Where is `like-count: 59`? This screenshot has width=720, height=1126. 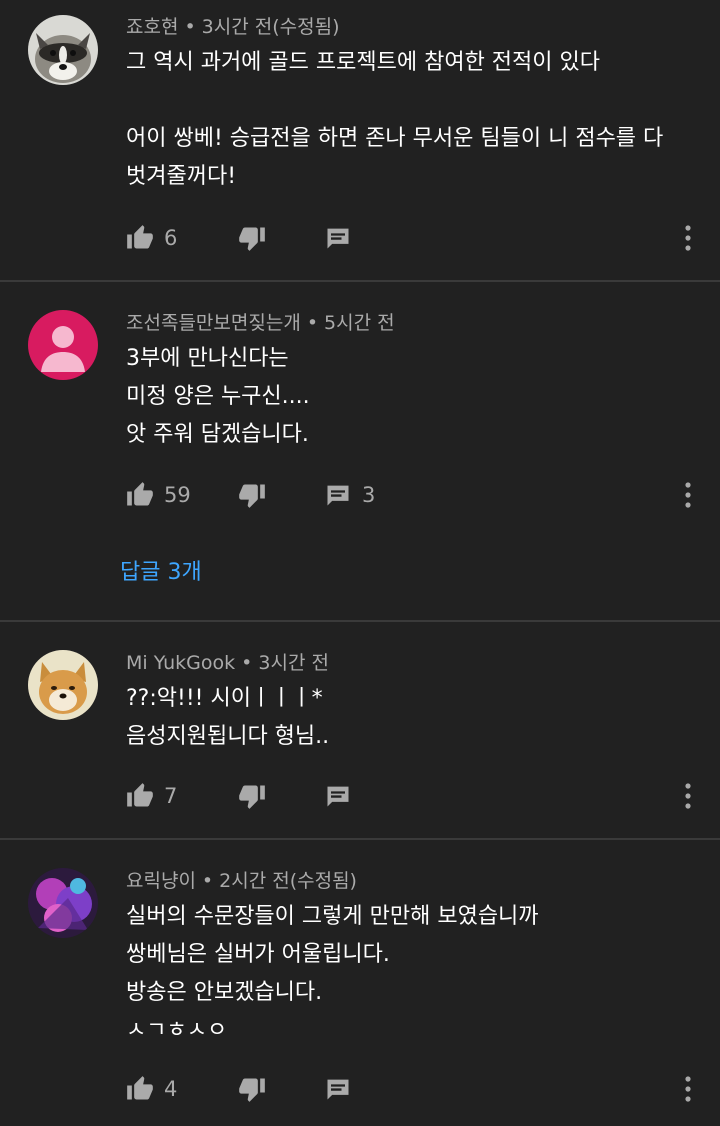 like-count: 59 is located at coordinates (177, 495).